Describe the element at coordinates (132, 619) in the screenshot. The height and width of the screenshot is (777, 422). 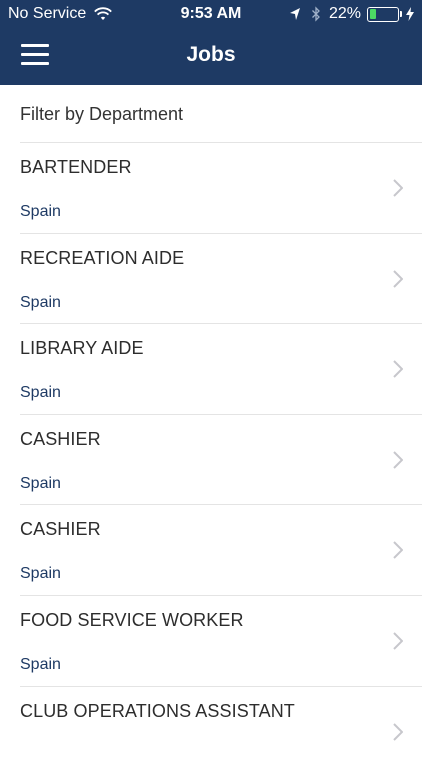
I see `job-title: FOOD SERVICE WORKER` at that location.